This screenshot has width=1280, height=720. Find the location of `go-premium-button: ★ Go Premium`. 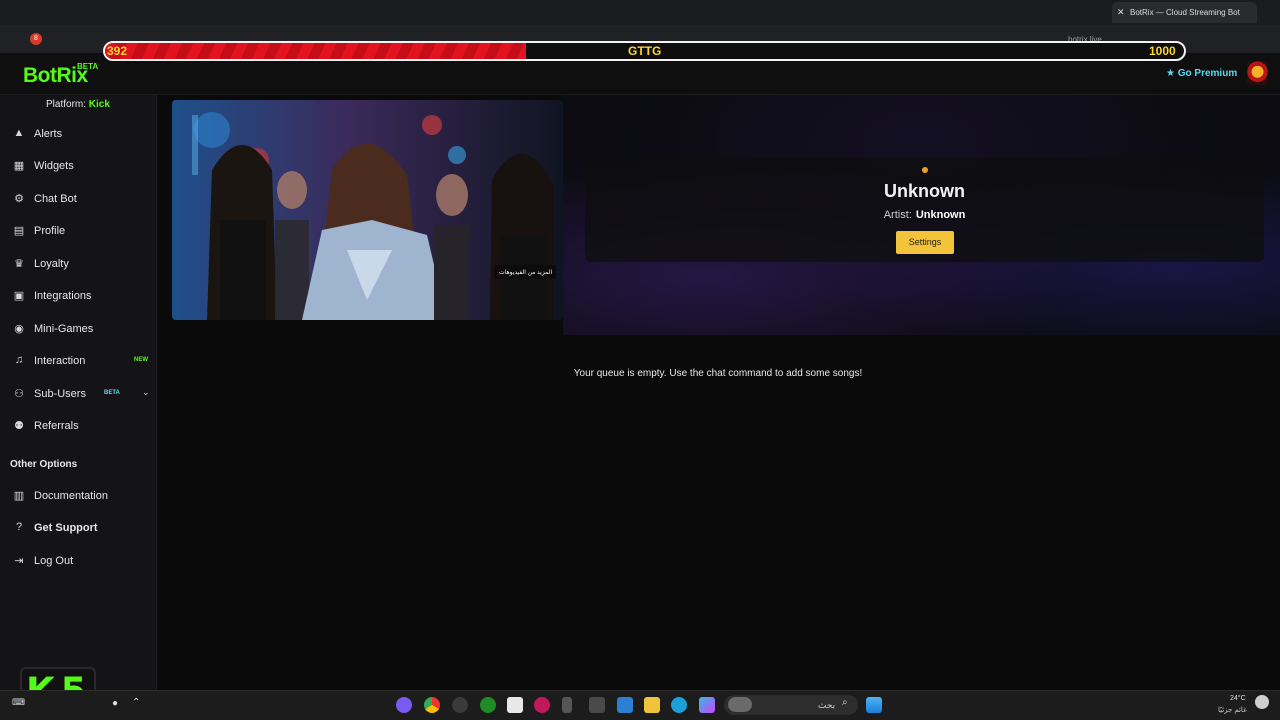

go-premium-button: ★ Go Premium is located at coordinates (1201, 73).